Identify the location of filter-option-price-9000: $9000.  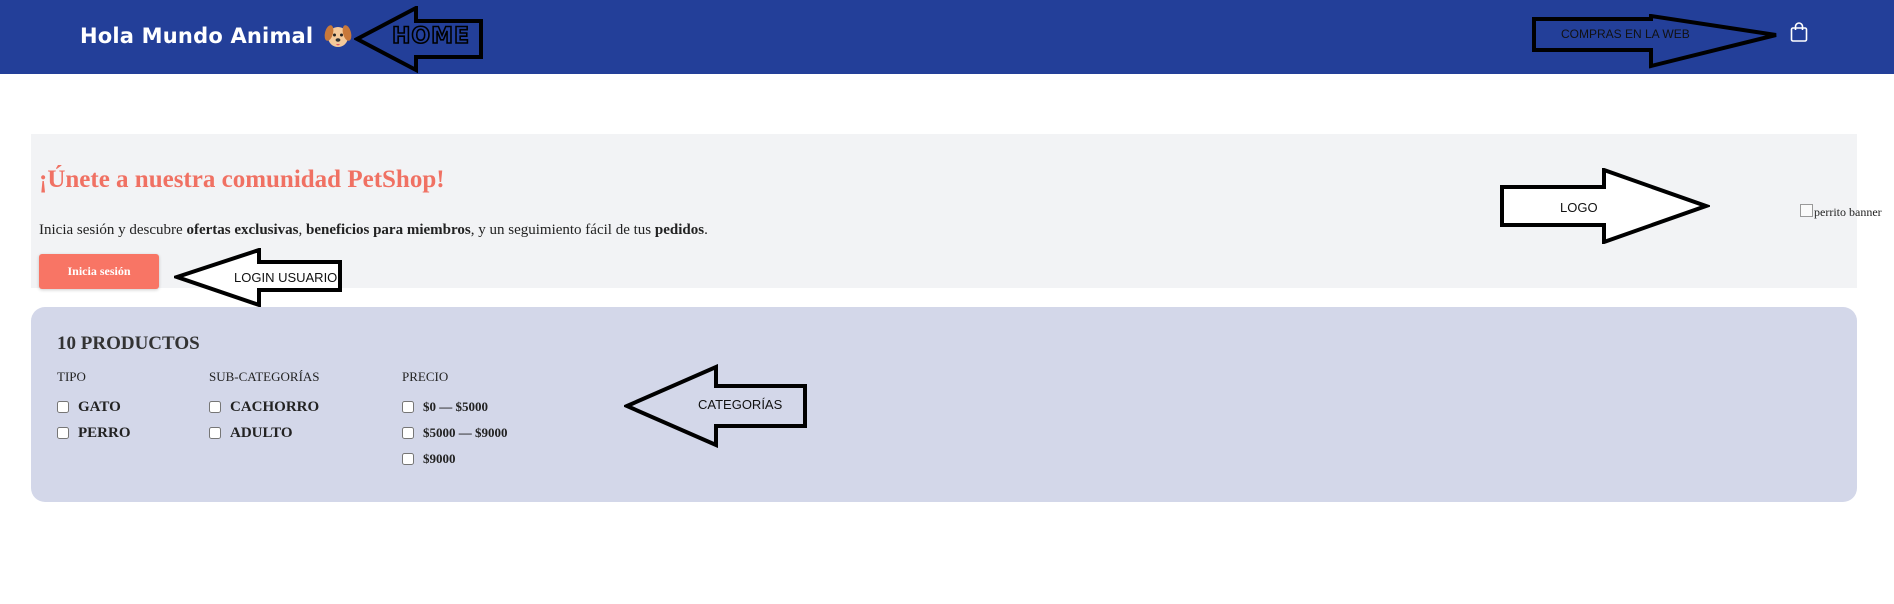
(455, 459).